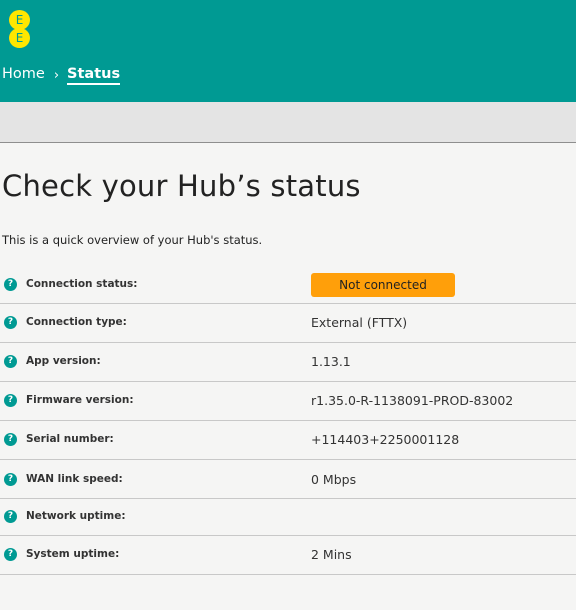 The width and height of the screenshot is (576, 610). I want to click on status-value: r1.35.0-R-1138091-PROD-83002, so click(412, 400).